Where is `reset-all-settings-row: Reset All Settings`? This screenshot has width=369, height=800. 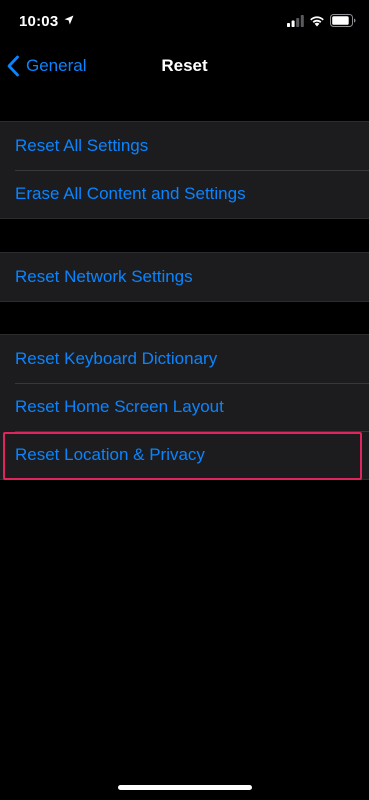
reset-all-settings-row: Reset All Settings is located at coordinates (184, 146).